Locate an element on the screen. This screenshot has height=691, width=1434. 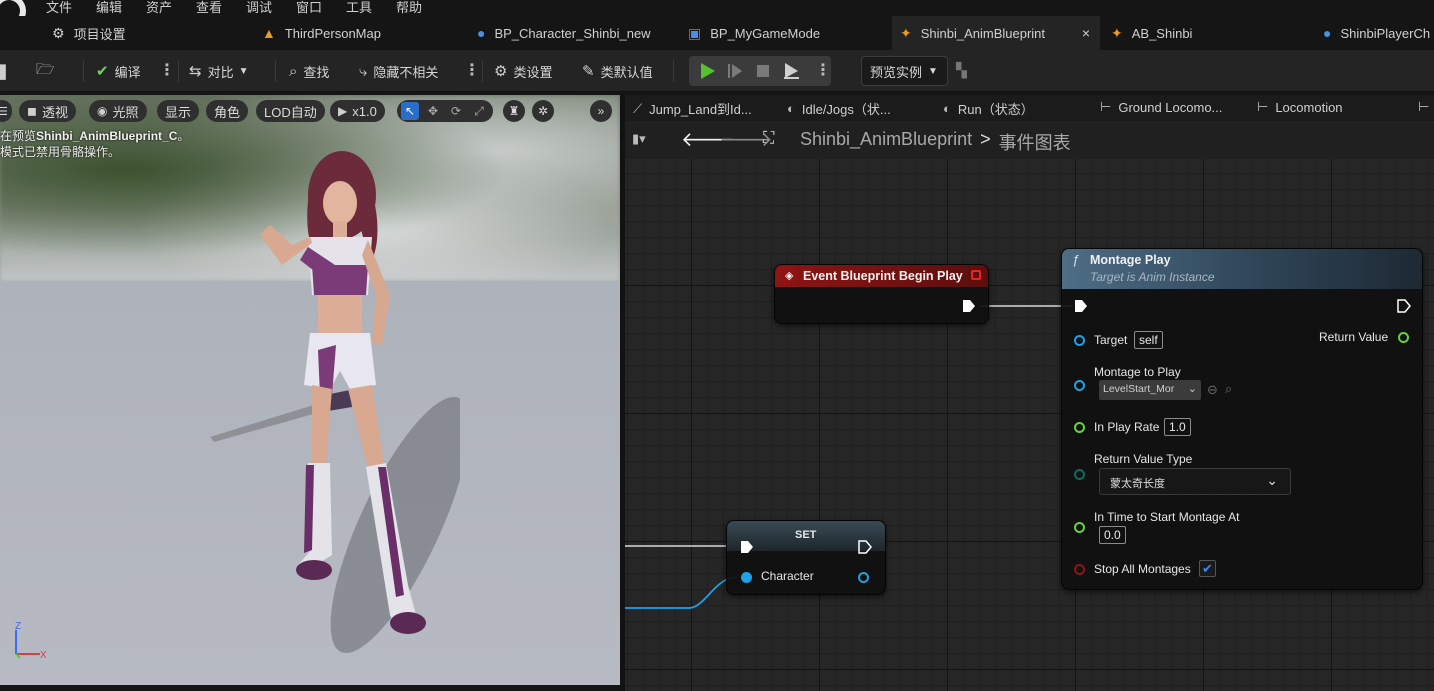
tab-project-settings: ⚙ 项目设置 is located at coordinates (147, 33).